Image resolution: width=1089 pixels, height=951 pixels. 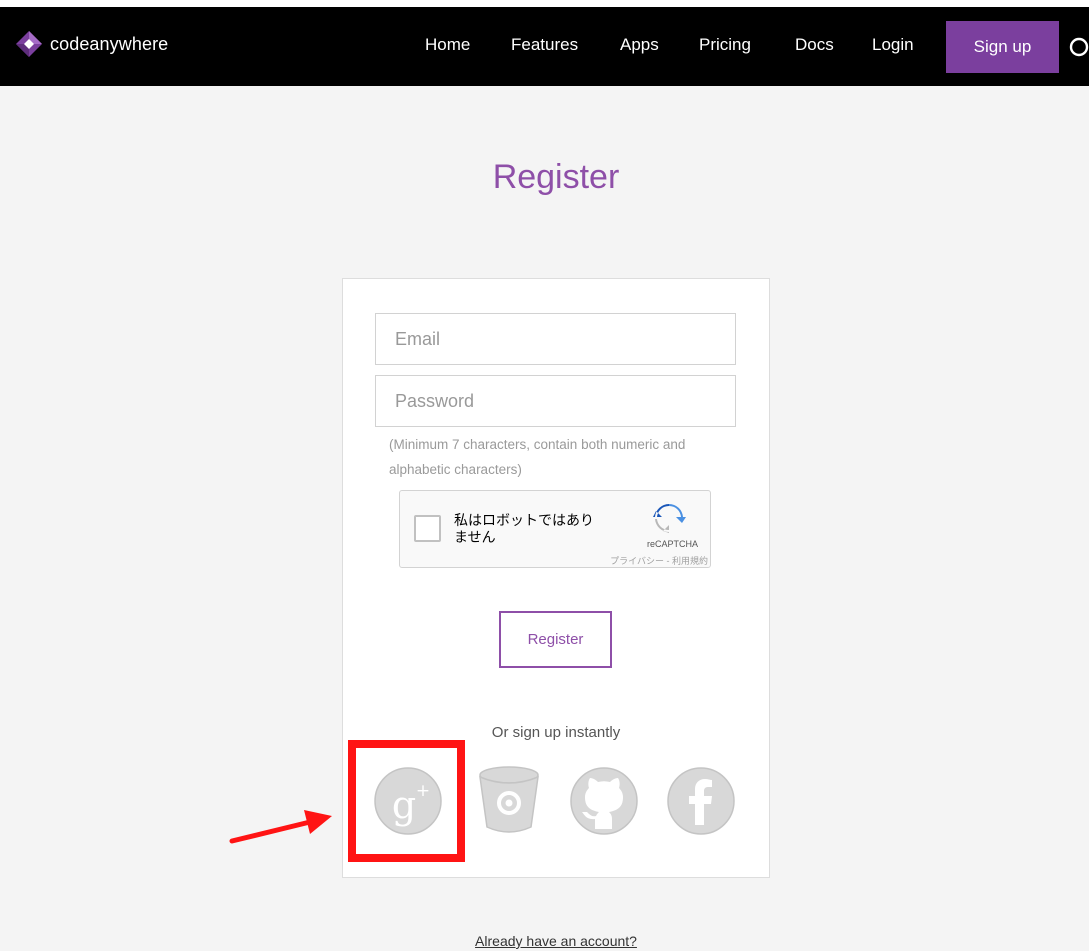 I want to click on bitbucket-button, so click(x=509, y=801).